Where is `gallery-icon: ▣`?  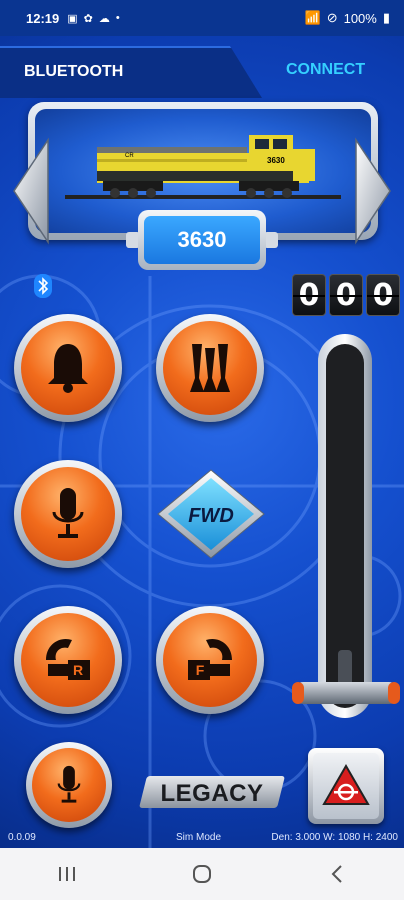 gallery-icon: ▣ is located at coordinates (72, 18).